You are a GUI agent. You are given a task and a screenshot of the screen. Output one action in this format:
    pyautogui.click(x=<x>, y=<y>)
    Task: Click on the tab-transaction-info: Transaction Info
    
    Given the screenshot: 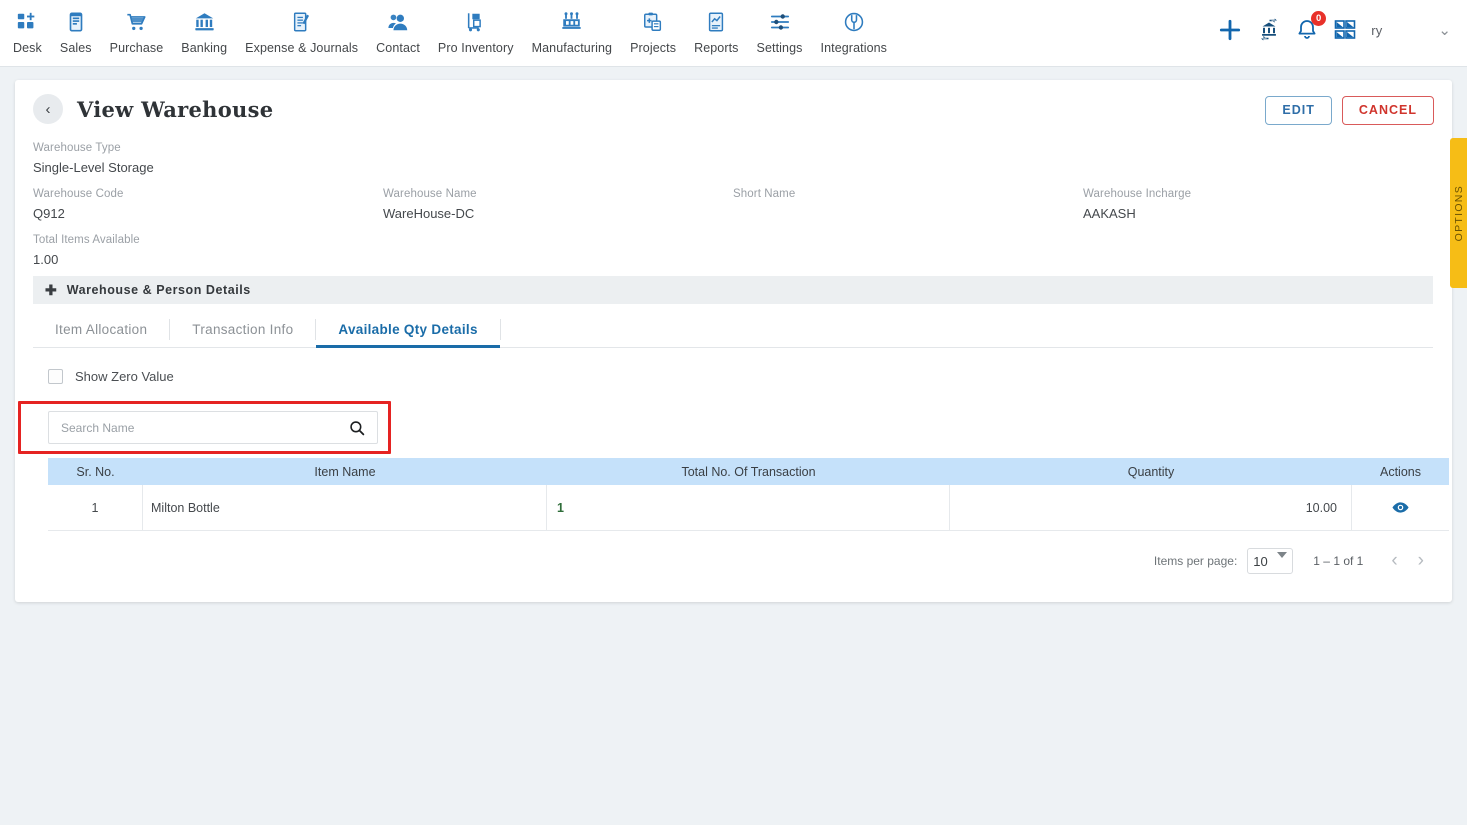 What is the action you would take?
    pyautogui.click(x=242, y=329)
    